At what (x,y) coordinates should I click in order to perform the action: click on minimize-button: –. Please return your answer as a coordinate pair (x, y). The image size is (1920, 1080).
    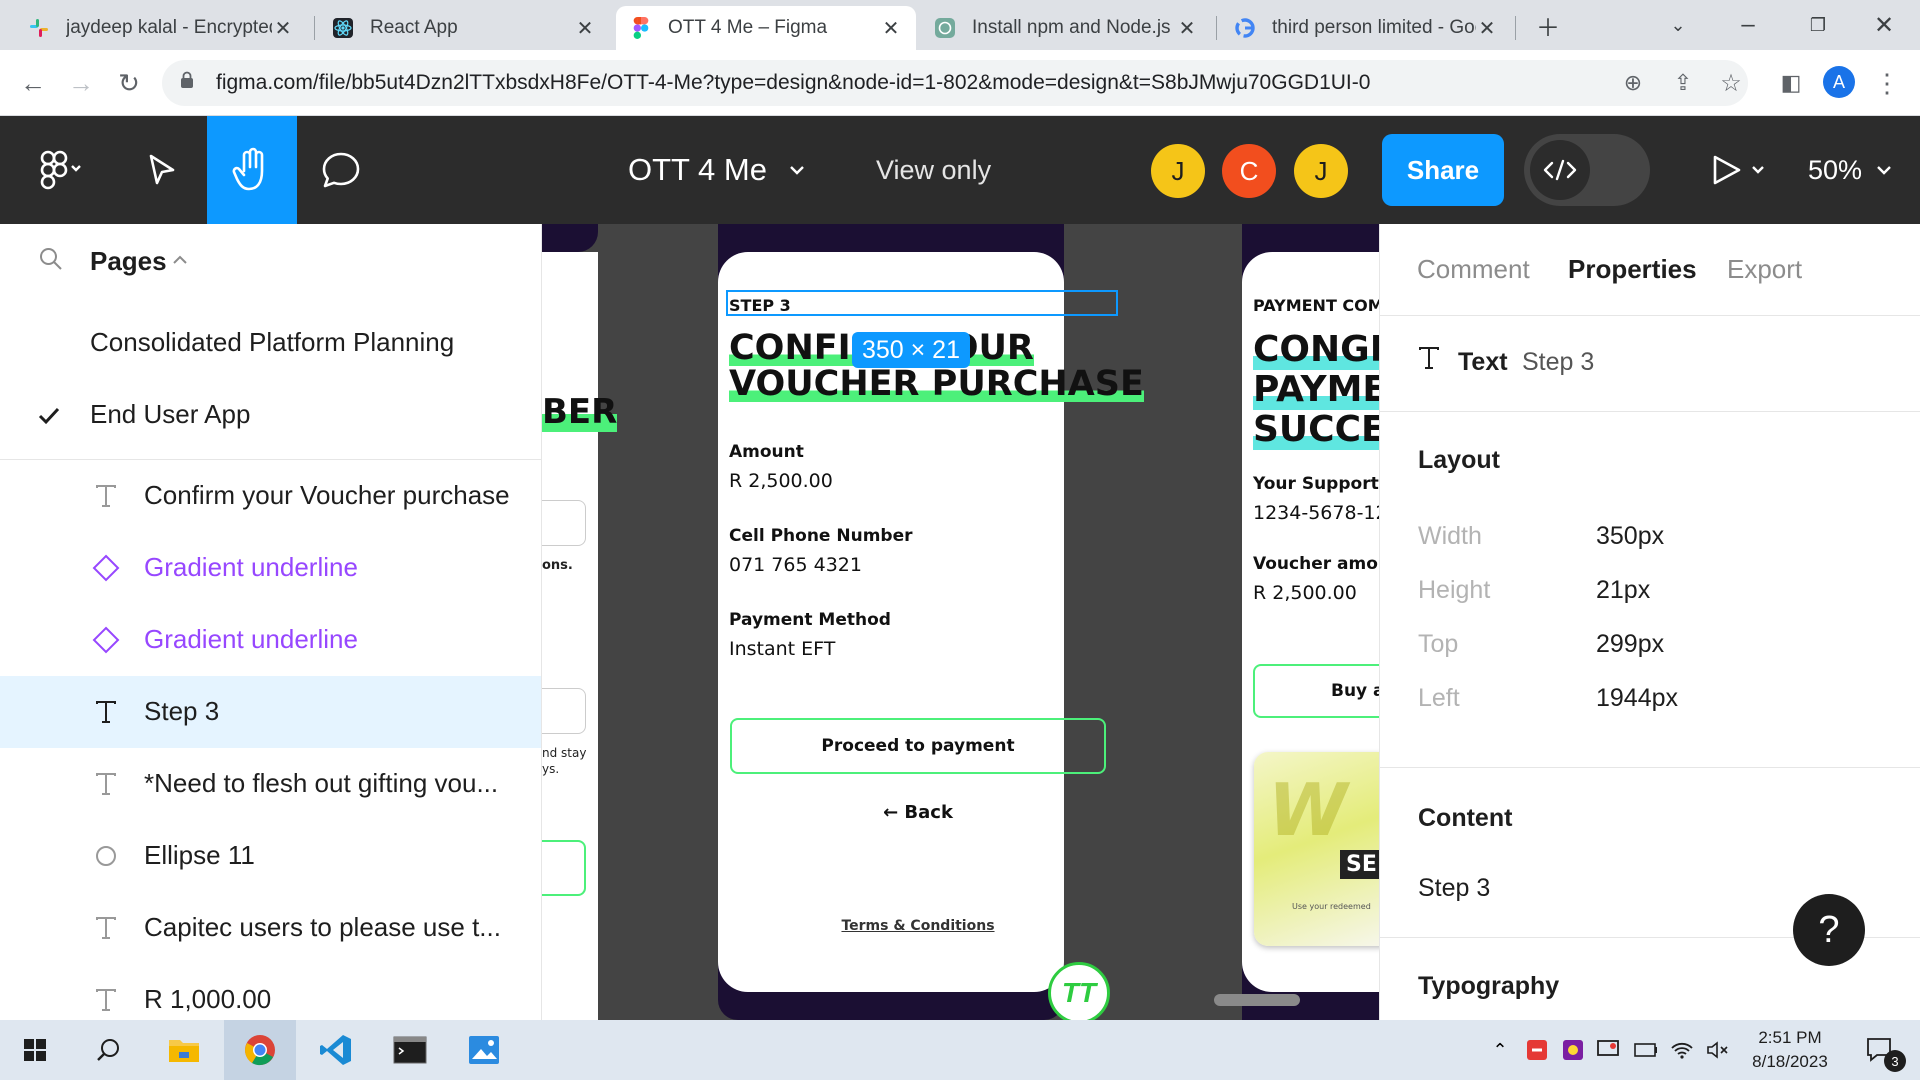
    Looking at the image, I should click on (1748, 25).